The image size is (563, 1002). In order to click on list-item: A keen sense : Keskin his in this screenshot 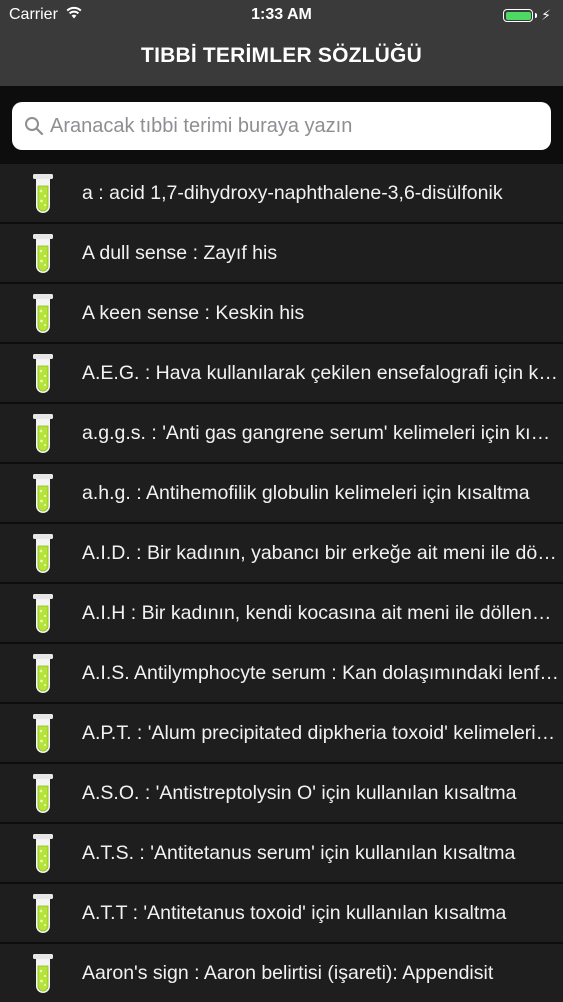, I will do `click(281, 313)`.